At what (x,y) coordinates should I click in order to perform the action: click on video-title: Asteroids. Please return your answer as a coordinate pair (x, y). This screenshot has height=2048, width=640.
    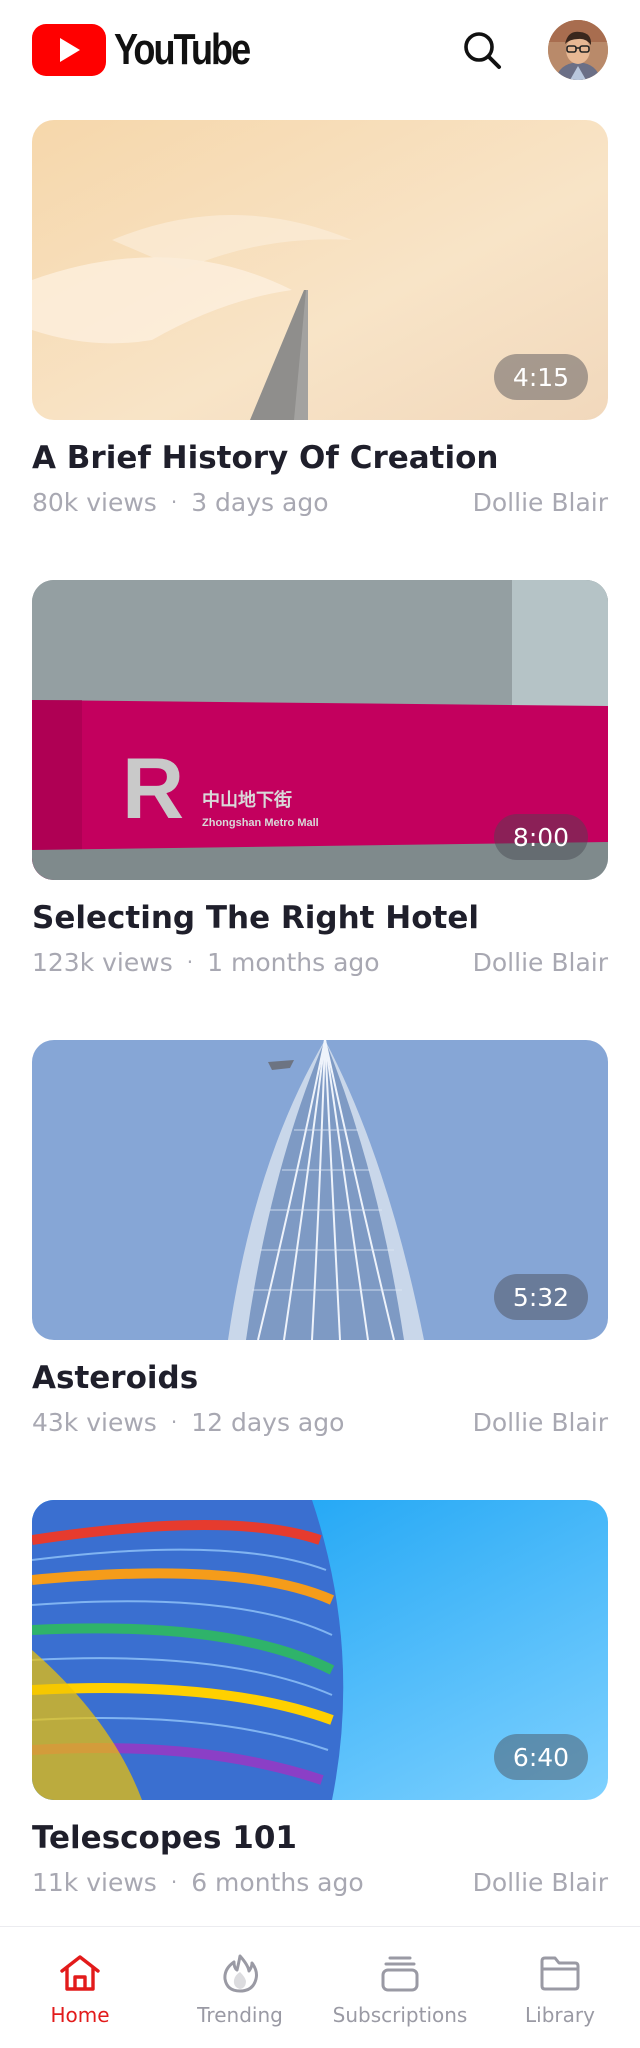
    Looking at the image, I should click on (320, 1378).